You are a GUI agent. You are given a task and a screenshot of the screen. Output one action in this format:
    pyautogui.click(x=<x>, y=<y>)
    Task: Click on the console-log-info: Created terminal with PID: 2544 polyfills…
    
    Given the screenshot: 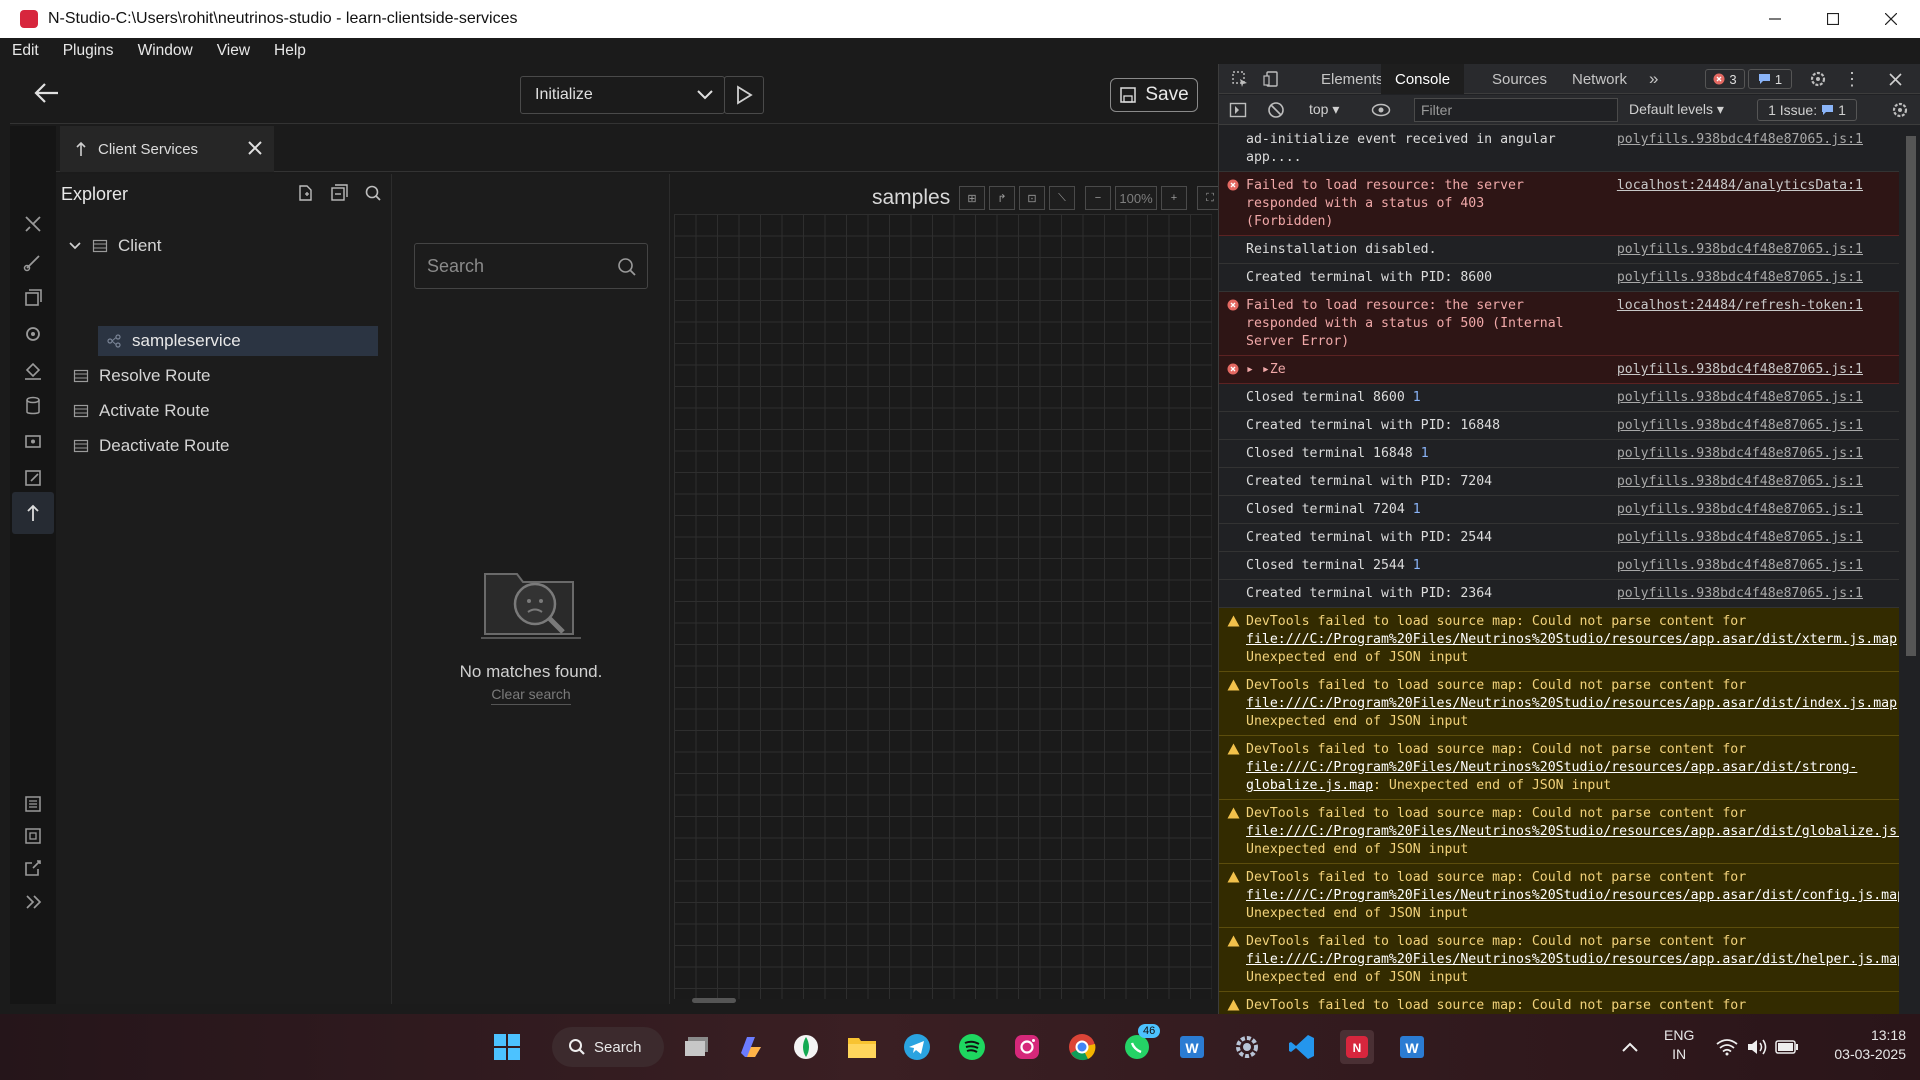 What is the action you would take?
    pyautogui.click(x=1559, y=538)
    